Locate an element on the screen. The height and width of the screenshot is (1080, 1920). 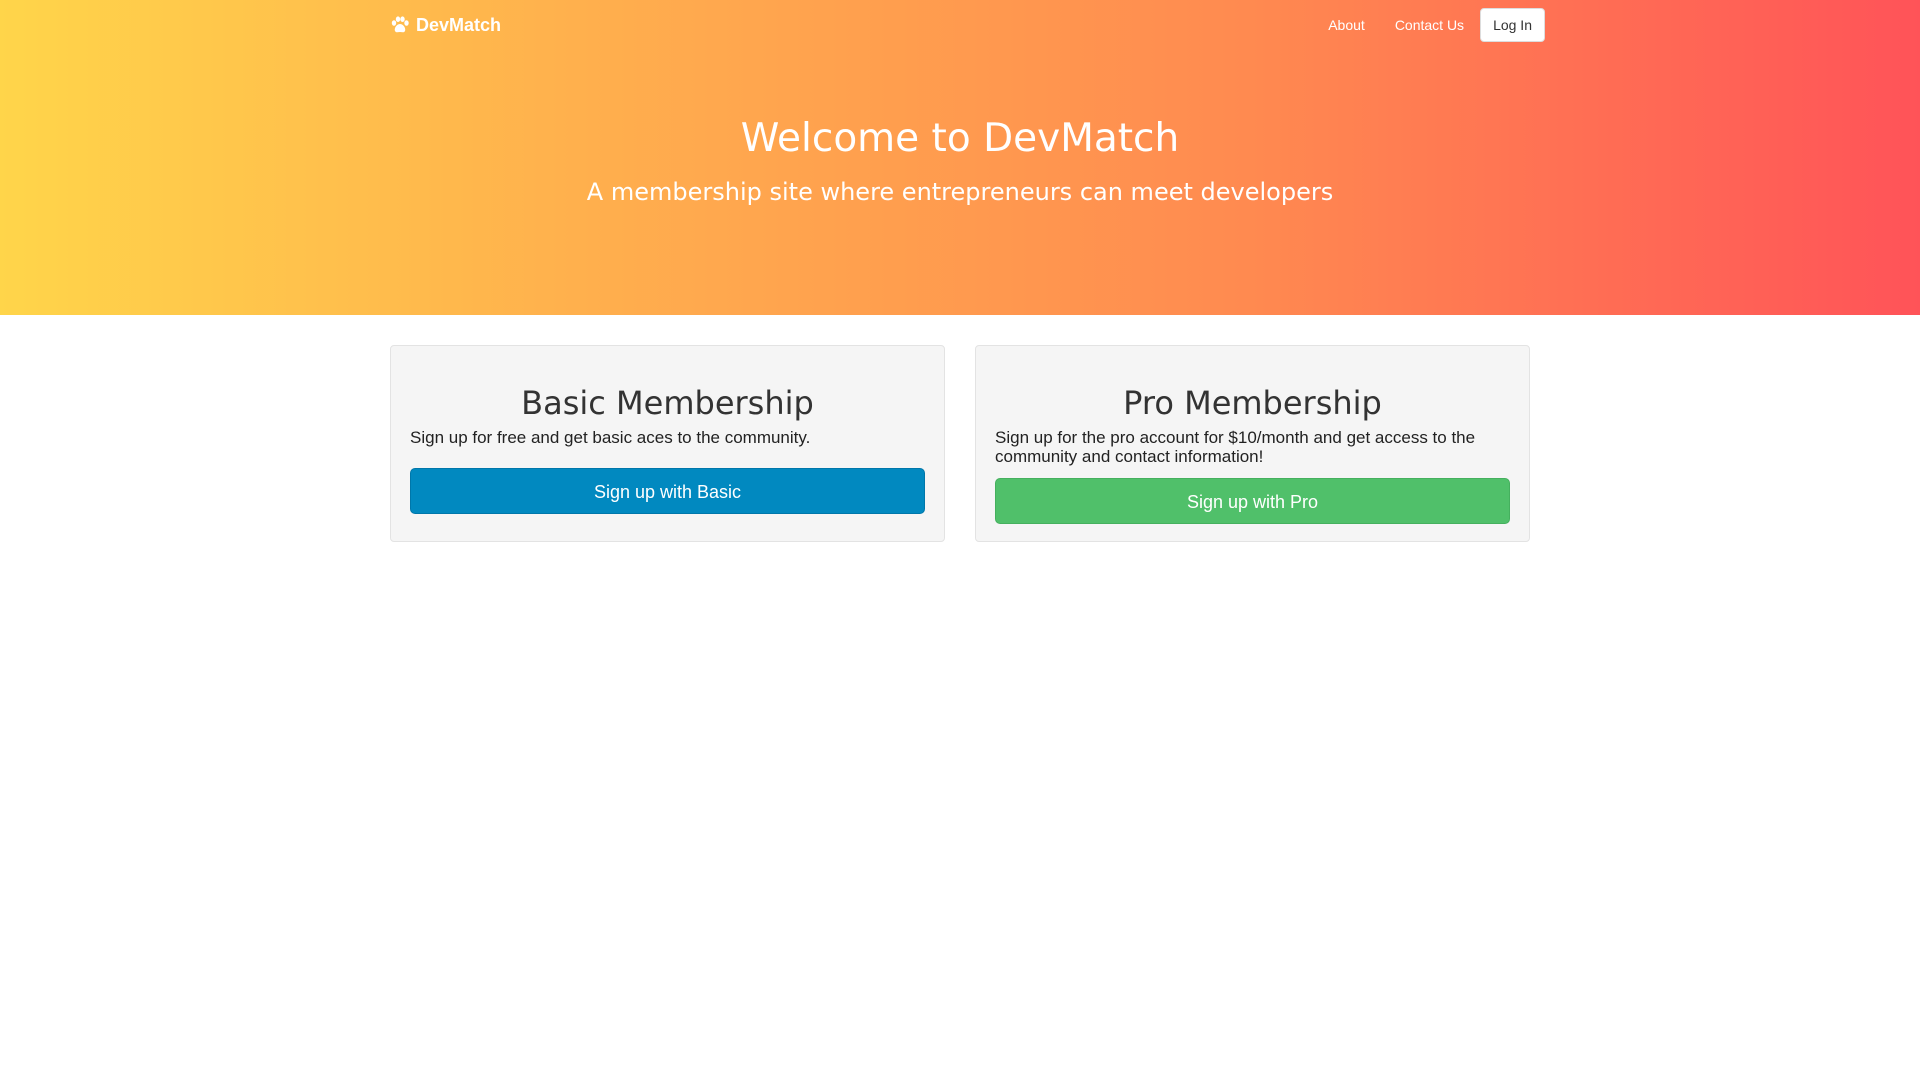
signup-basic-button: Sign up with Basic is located at coordinates (667, 491).